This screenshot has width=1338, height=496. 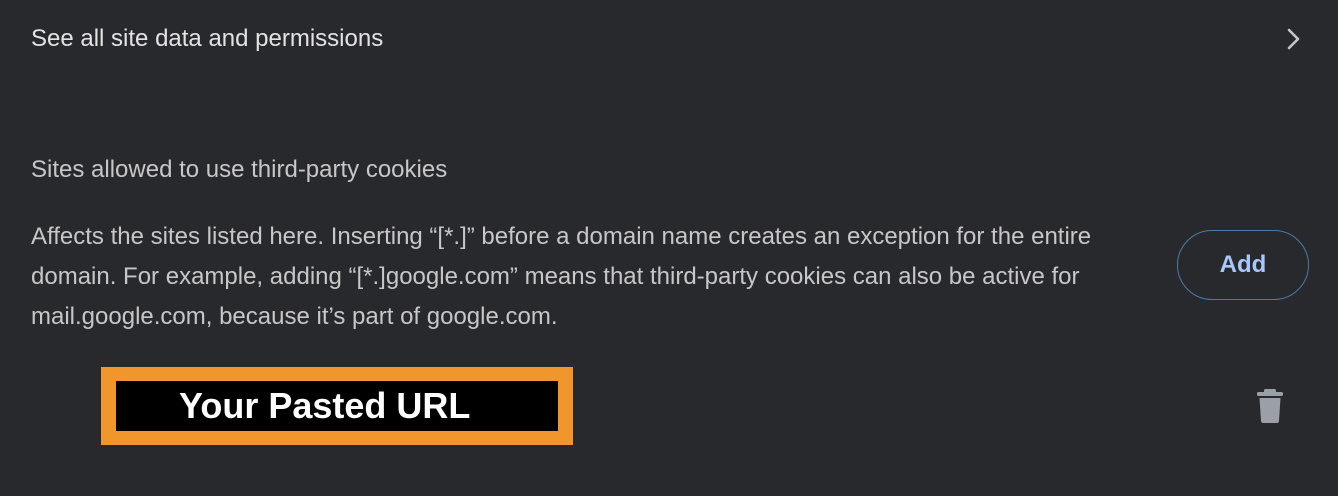 What do you see at coordinates (1293, 39) in the screenshot?
I see `chevron-right-icon` at bounding box center [1293, 39].